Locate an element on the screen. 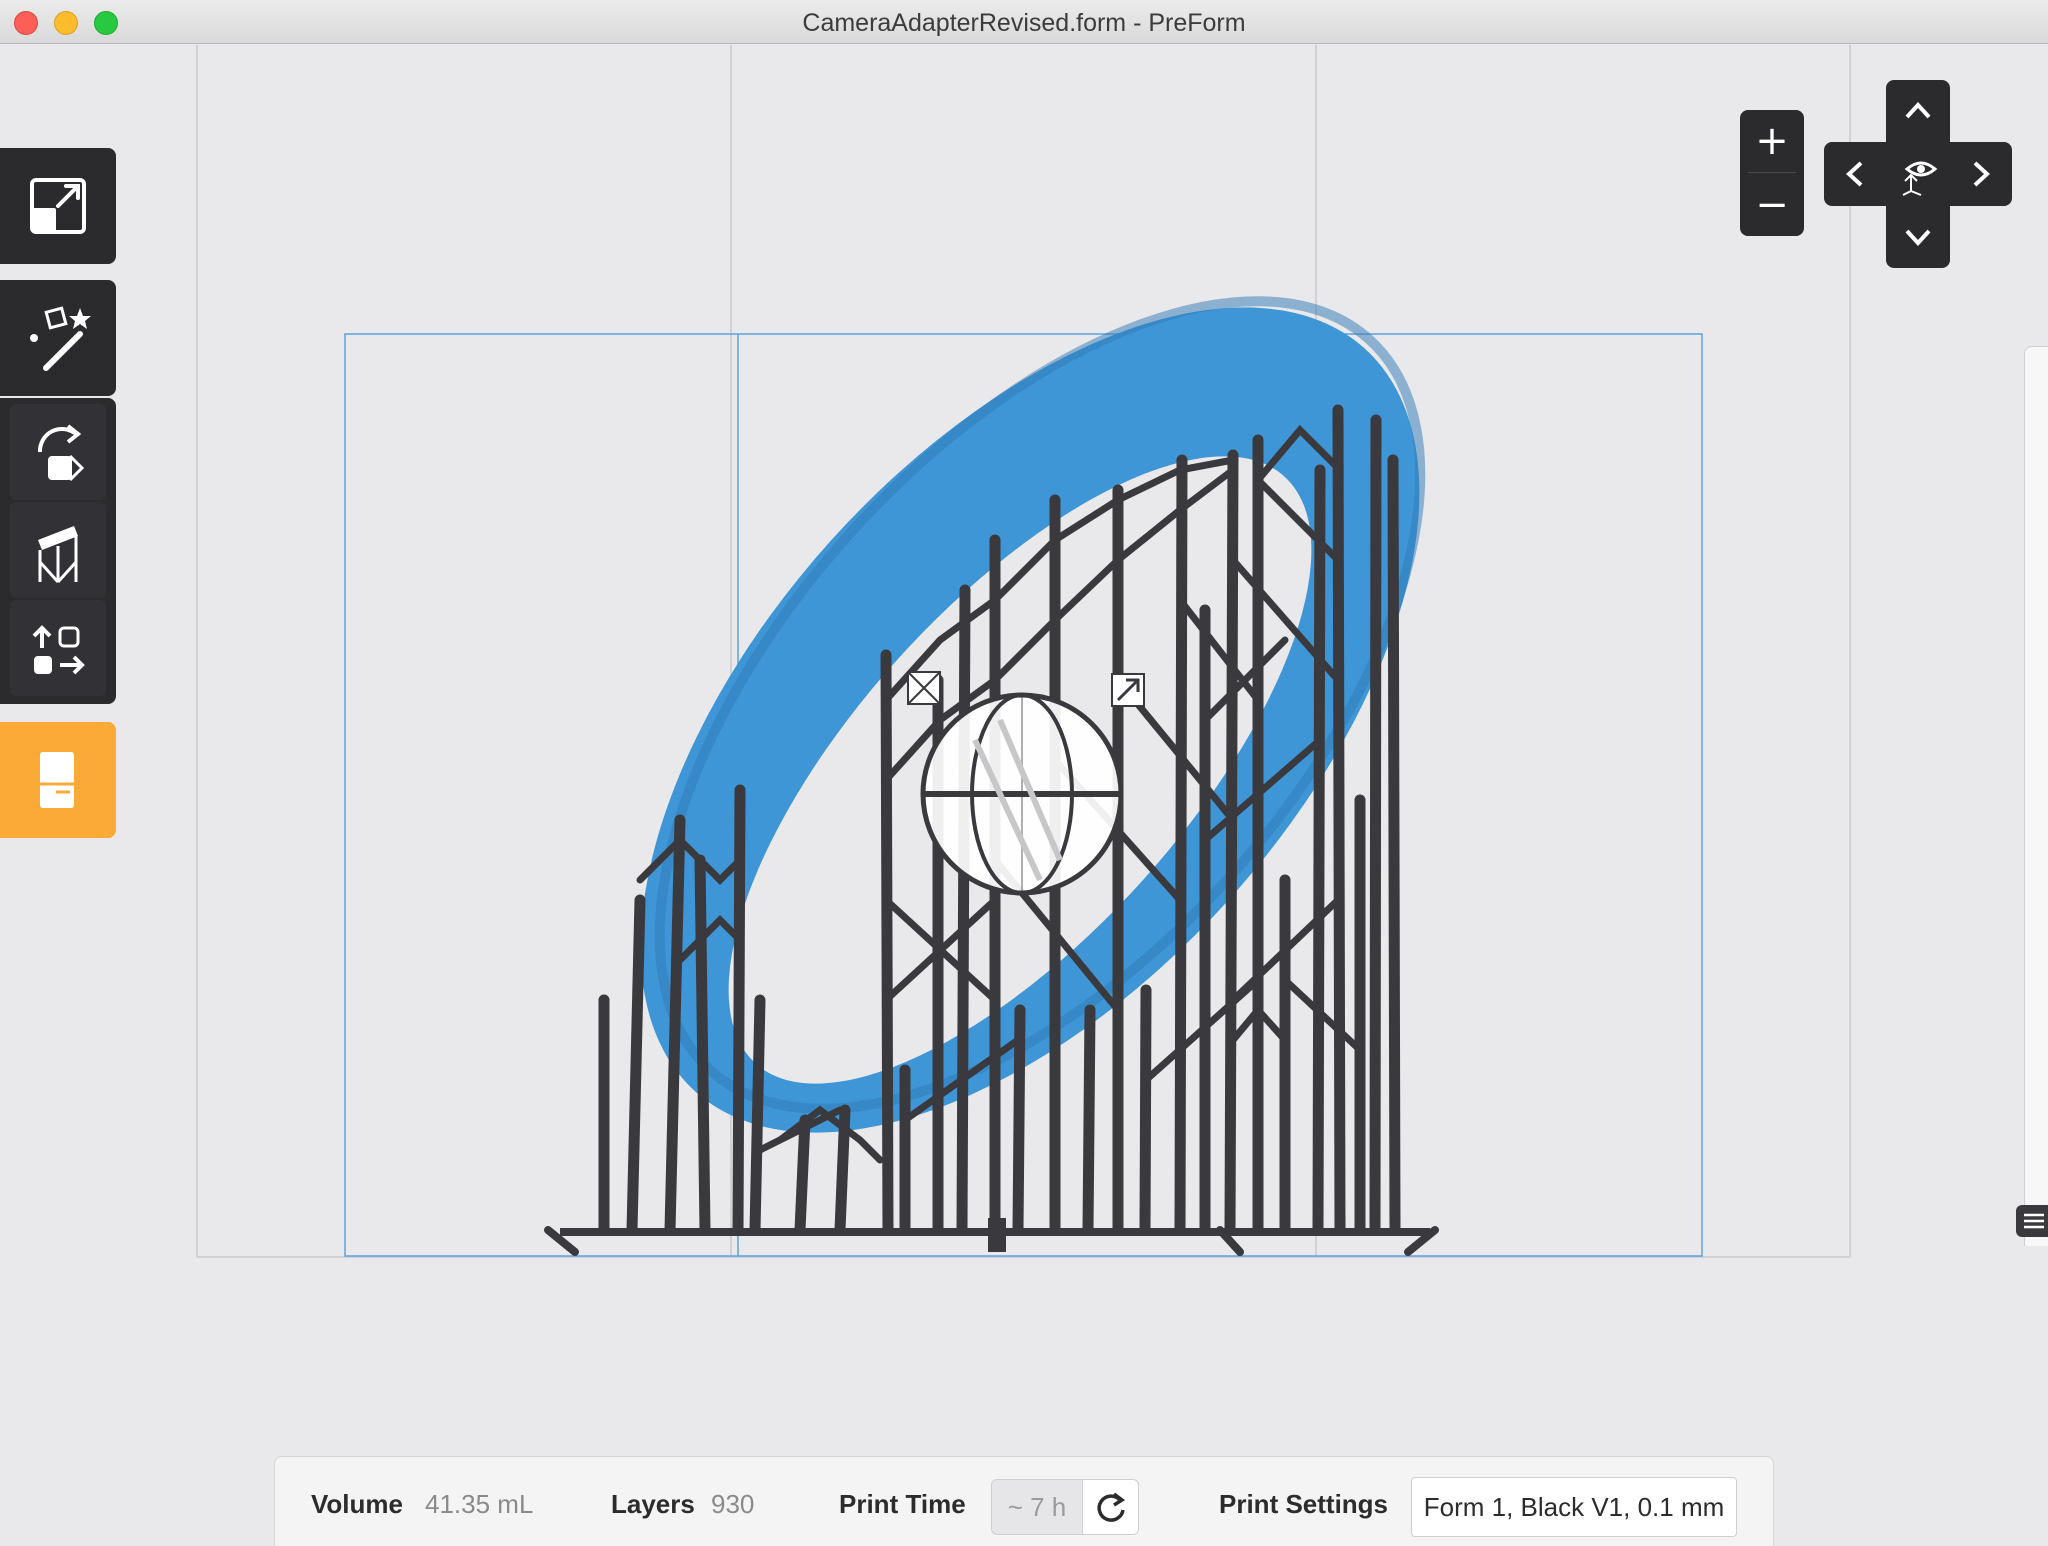 This screenshot has height=1546, width=2048. zoom-in-button: + is located at coordinates (1772, 141).